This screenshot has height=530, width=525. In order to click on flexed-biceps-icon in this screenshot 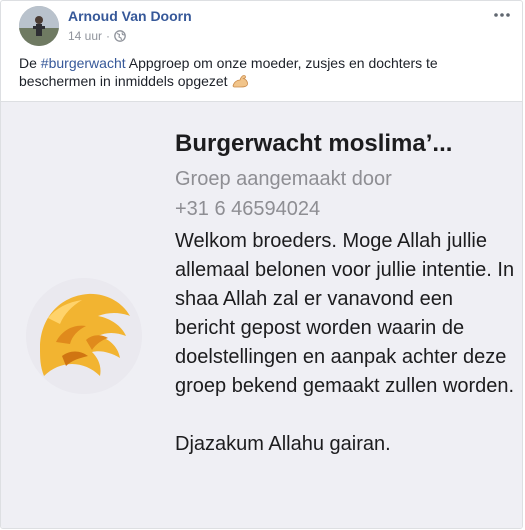, I will do `click(240, 81)`.